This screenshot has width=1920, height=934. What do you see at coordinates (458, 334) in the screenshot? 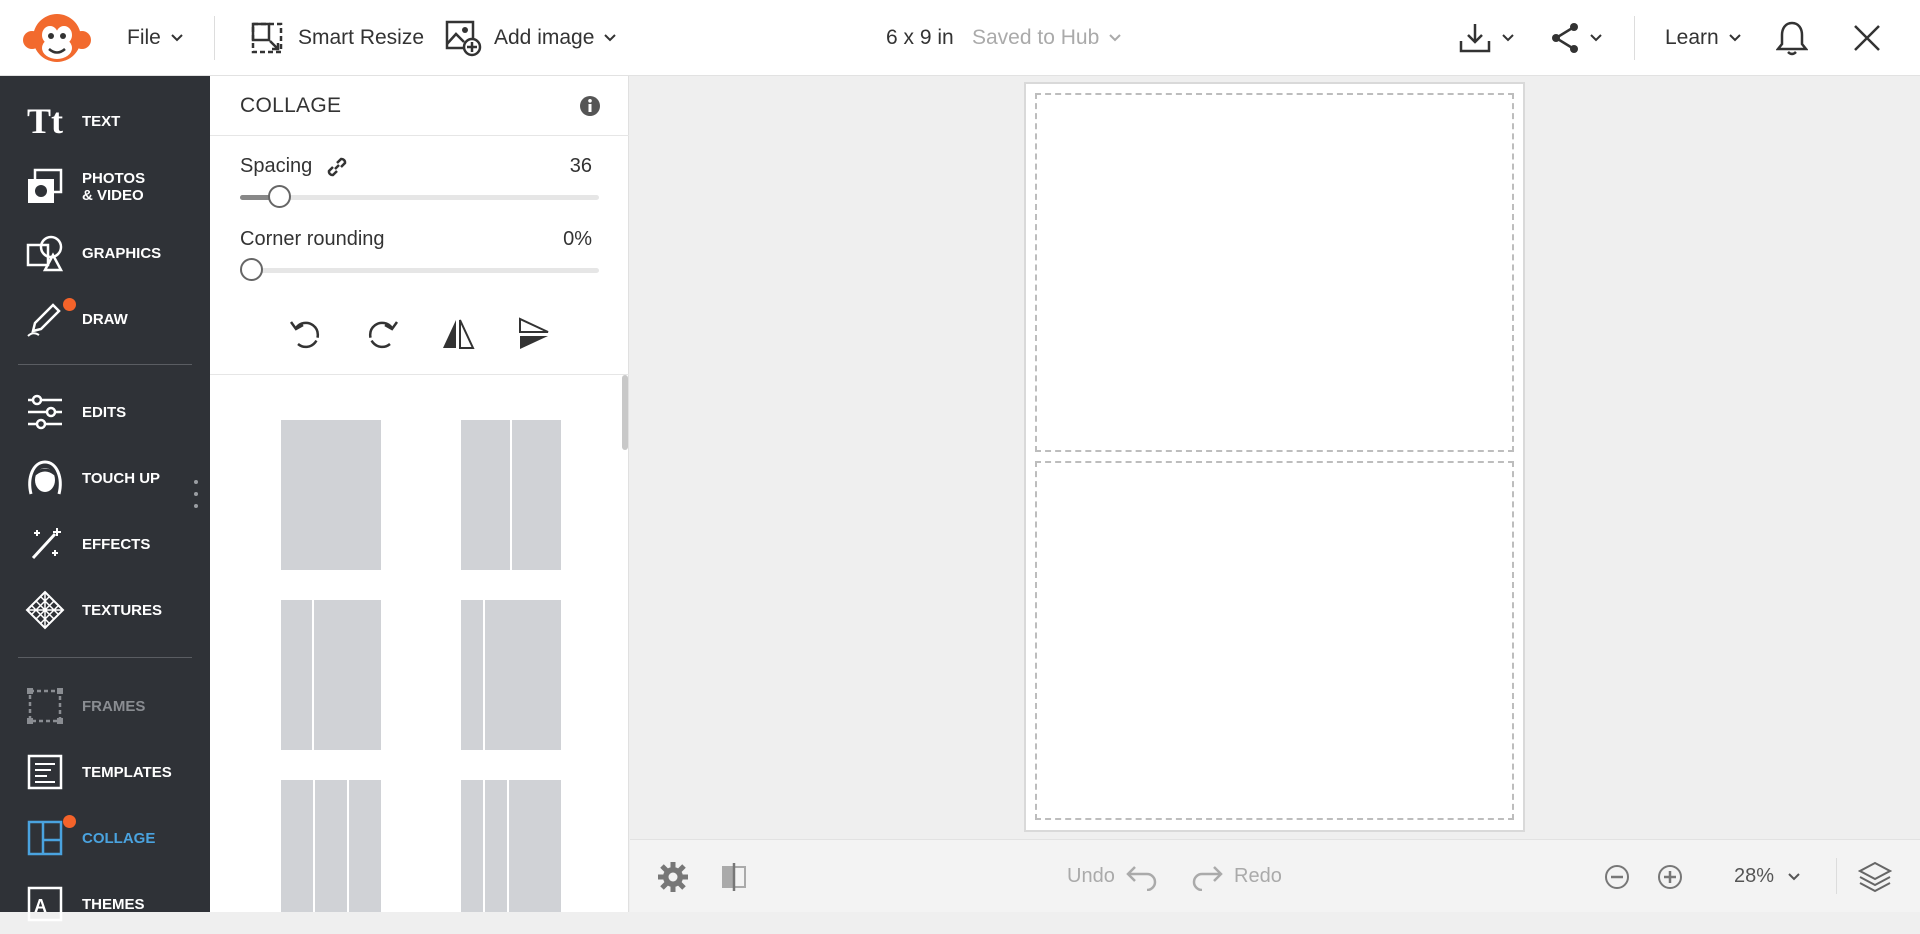
I see `flip-horizontal-icon` at bounding box center [458, 334].